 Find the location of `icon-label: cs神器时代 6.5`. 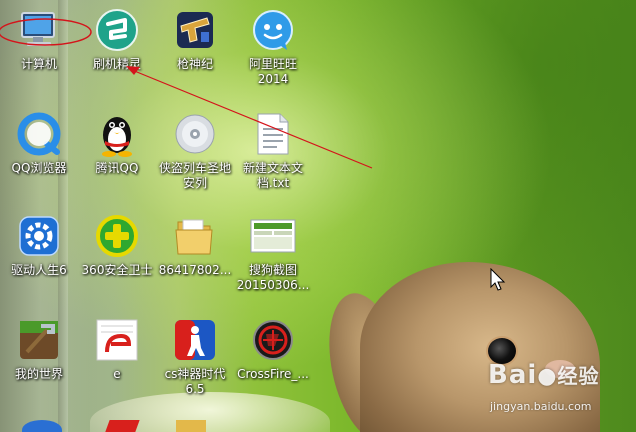

icon-label: cs神器时代 6.5 is located at coordinates (195, 381).